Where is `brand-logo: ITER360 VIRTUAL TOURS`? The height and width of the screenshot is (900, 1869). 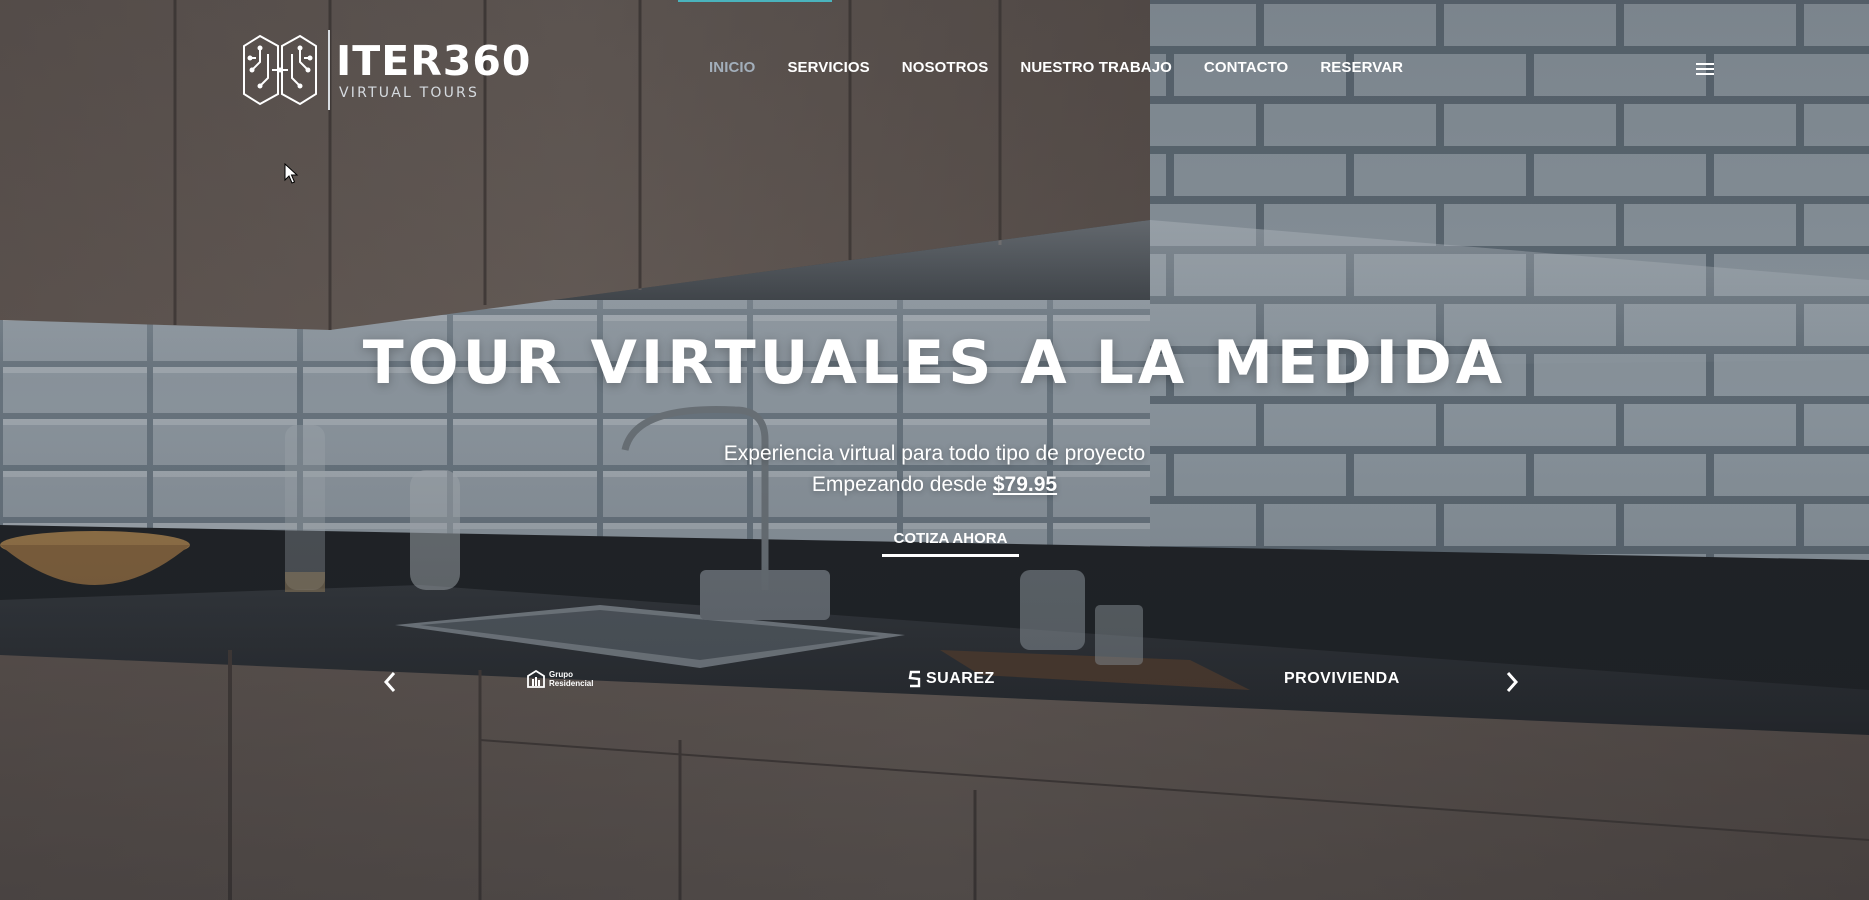
brand-logo: ITER360 VIRTUAL TOURS is located at coordinates (384, 70).